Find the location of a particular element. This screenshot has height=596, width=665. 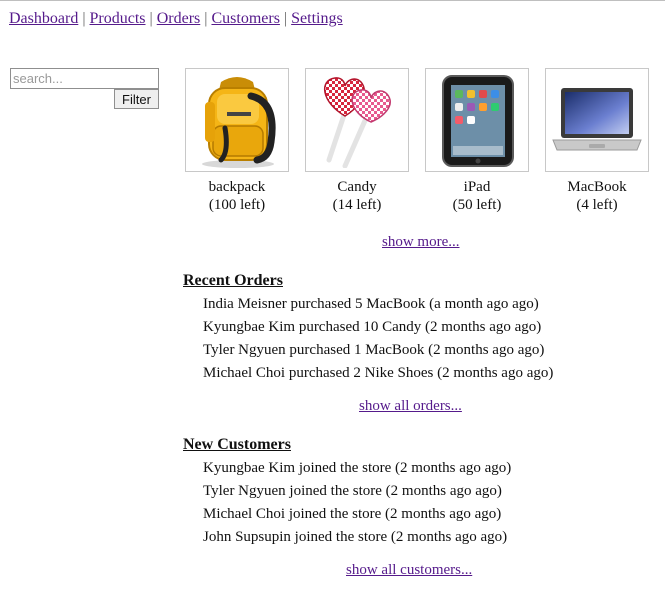

nav-link-dashboard: Dashboard is located at coordinates (43, 18).